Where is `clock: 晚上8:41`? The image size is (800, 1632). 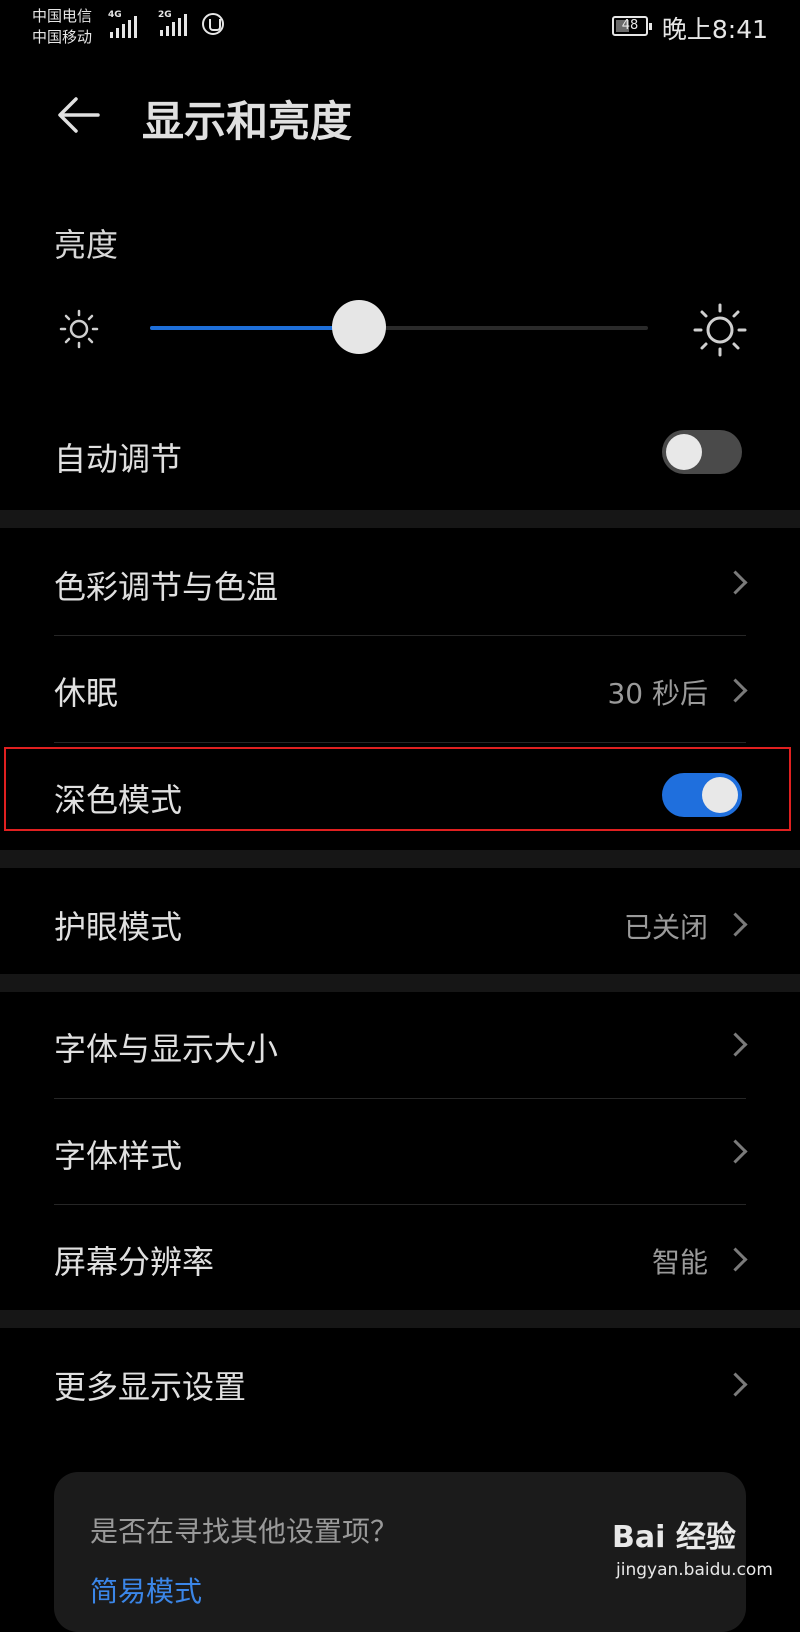 clock: 晚上8:41 is located at coordinates (714, 29).